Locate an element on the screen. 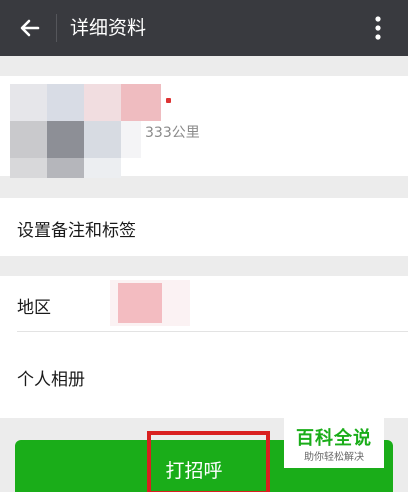 Image resolution: width=408 pixels, height=492 pixels. region-label: 地区 is located at coordinates (34, 308).